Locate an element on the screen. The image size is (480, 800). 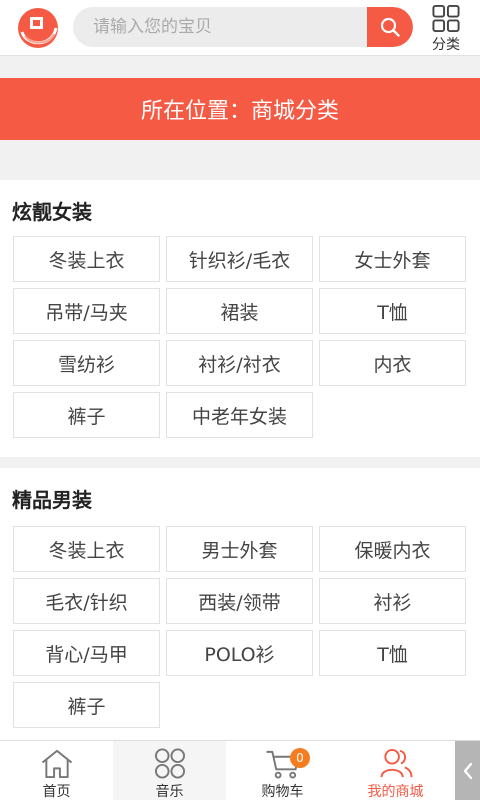
category-item: 针织衫/毛衣 is located at coordinates (239, 259).